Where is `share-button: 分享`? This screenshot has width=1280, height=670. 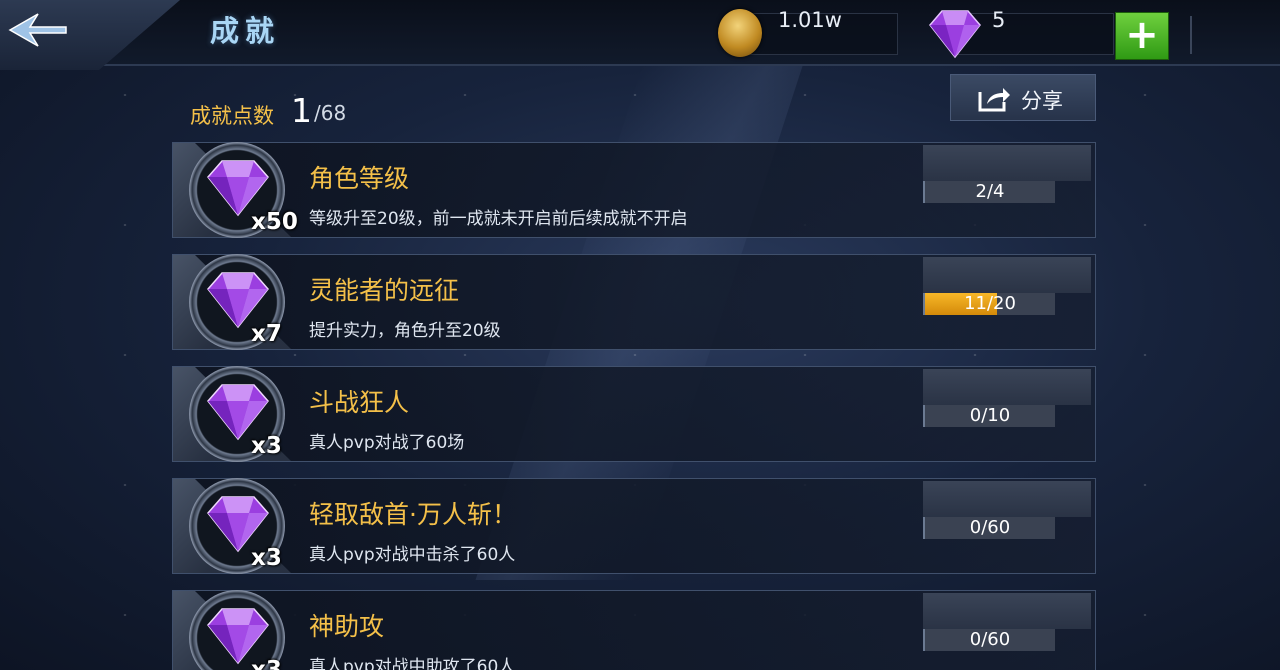 share-button: 分享 is located at coordinates (1023, 97).